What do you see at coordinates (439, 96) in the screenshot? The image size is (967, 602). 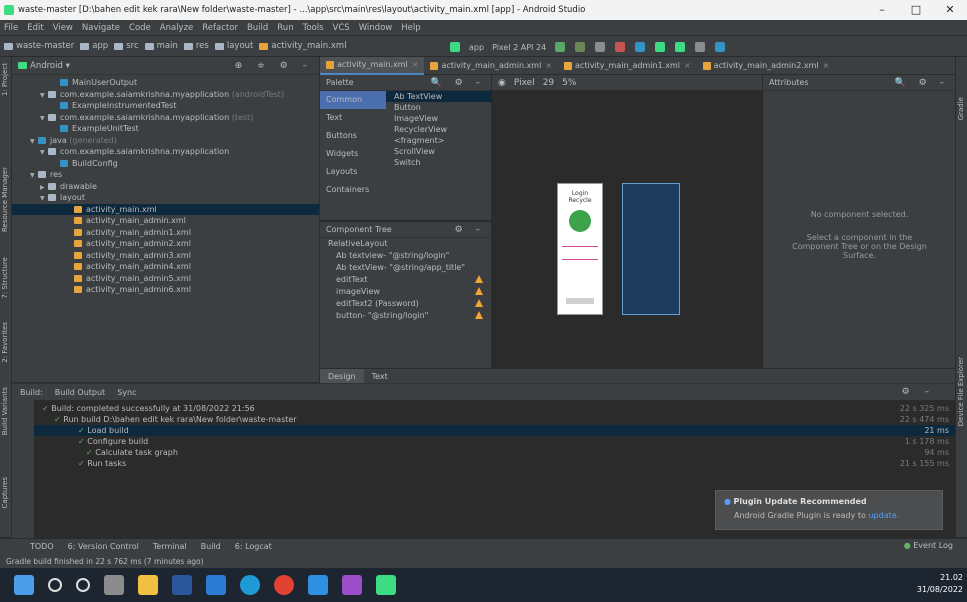 I see `palette-item: Ab TextView` at bounding box center [439, 96].